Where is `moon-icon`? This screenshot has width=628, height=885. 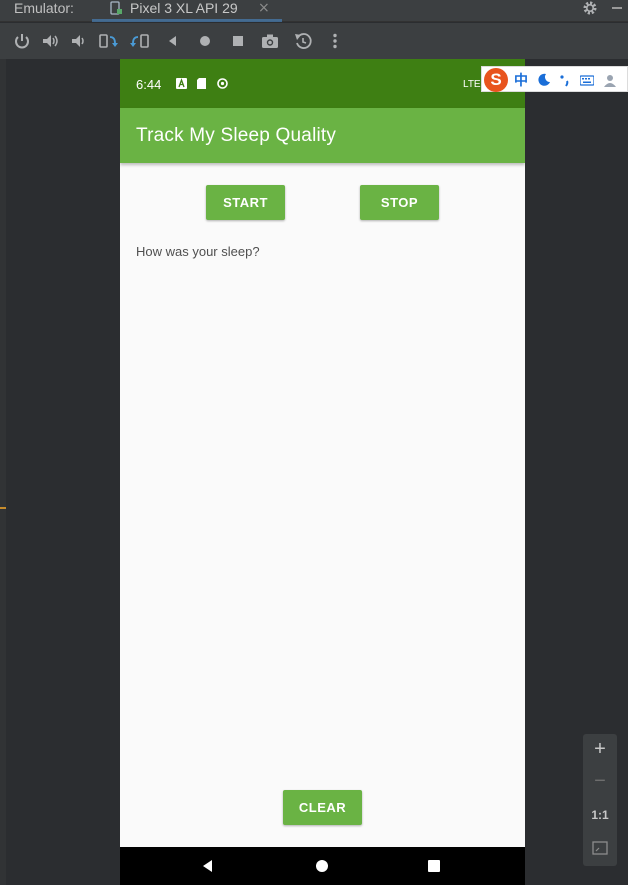 moon-icon is located at coordinates (544, 80).